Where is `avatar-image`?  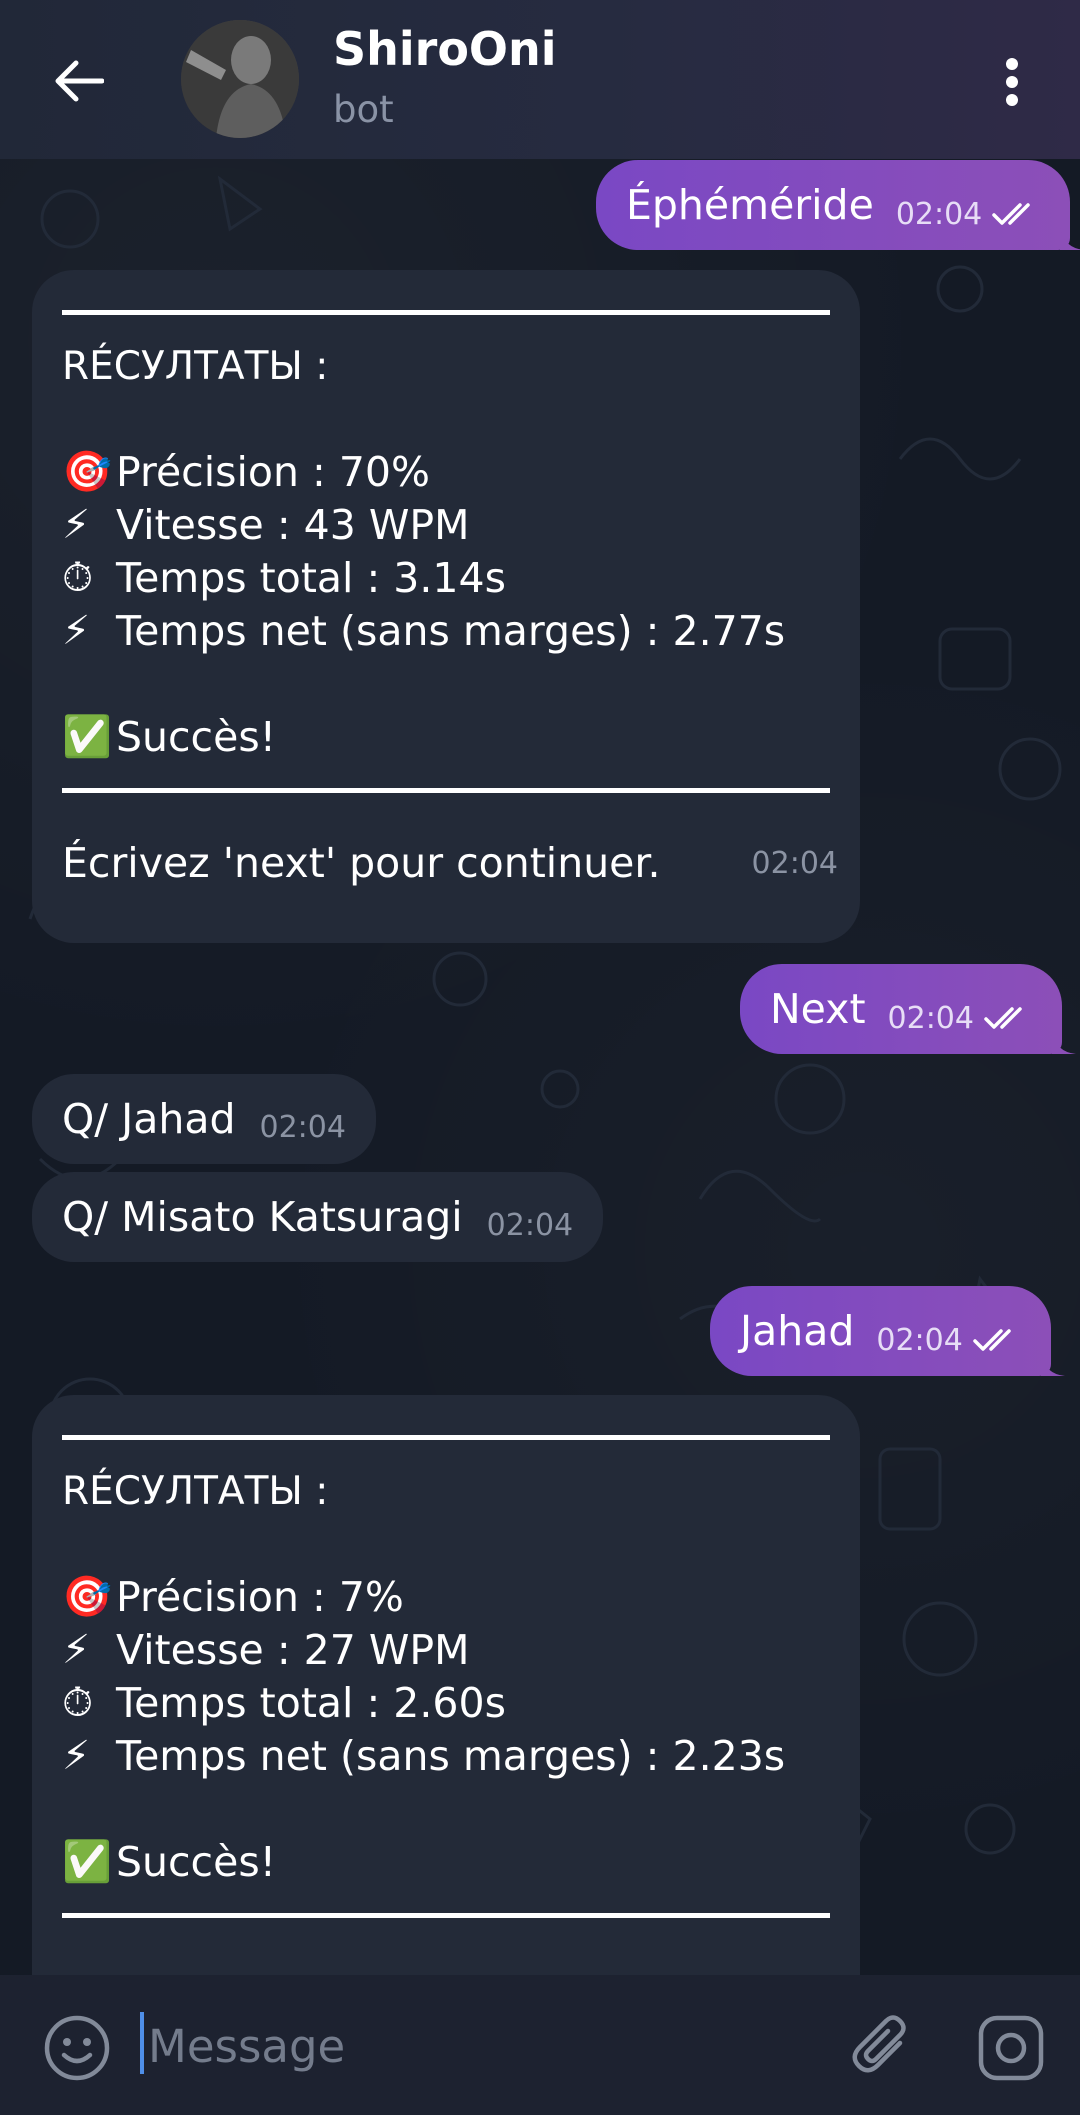
avatar-image is located at coordinates (240, 79).